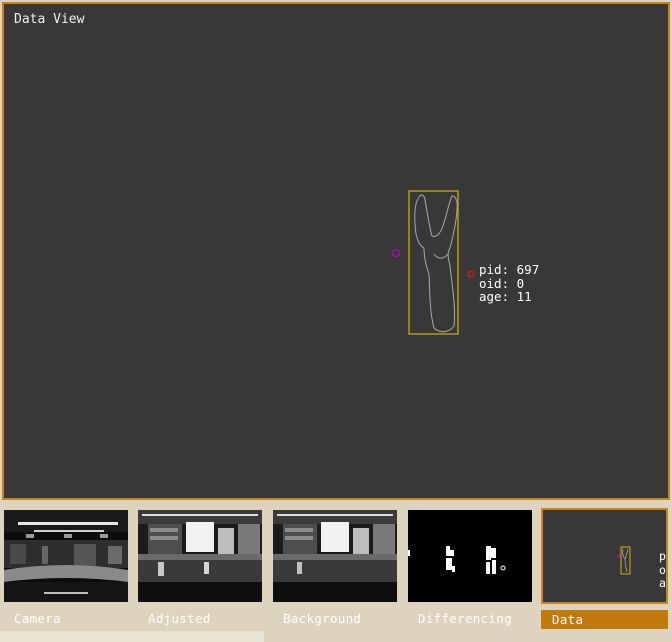  What do you see at coordinates (494, 296) in the screenshot?
I see `age-label: age:` at bounding box center [494, 296].